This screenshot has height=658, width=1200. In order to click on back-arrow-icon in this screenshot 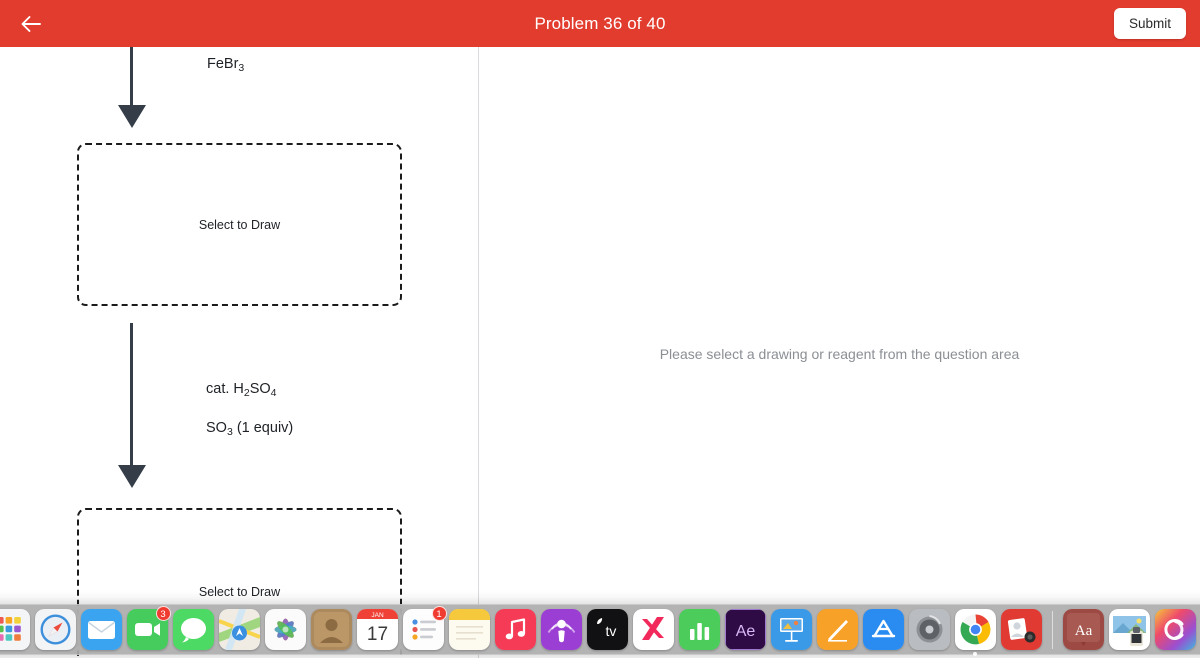, I will do `click(31, 23)`.